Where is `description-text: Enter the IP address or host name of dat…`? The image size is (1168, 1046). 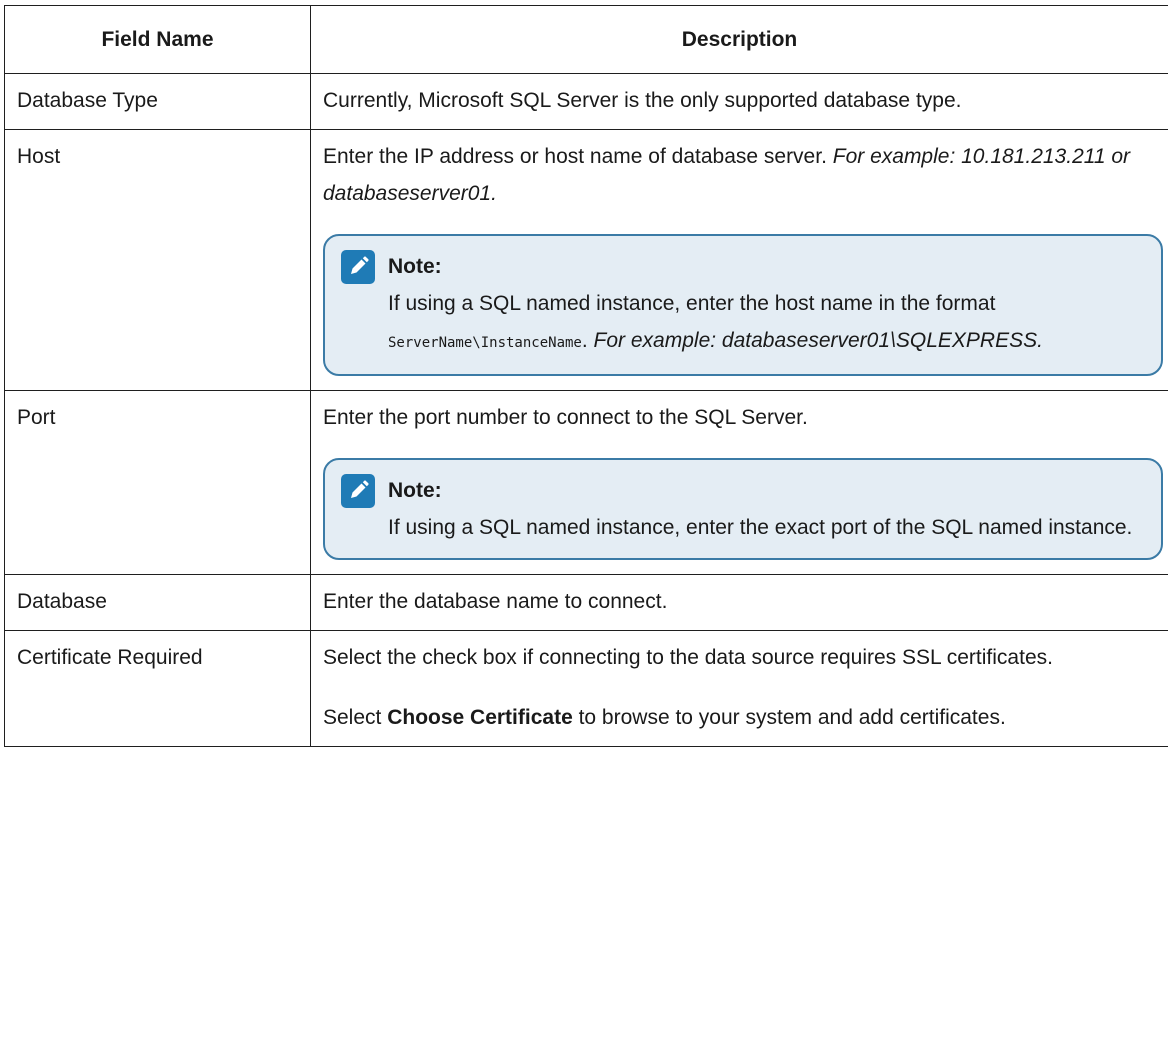 description-text: Enter the IP address or host name of dat… is located at coordinates (740, 175).